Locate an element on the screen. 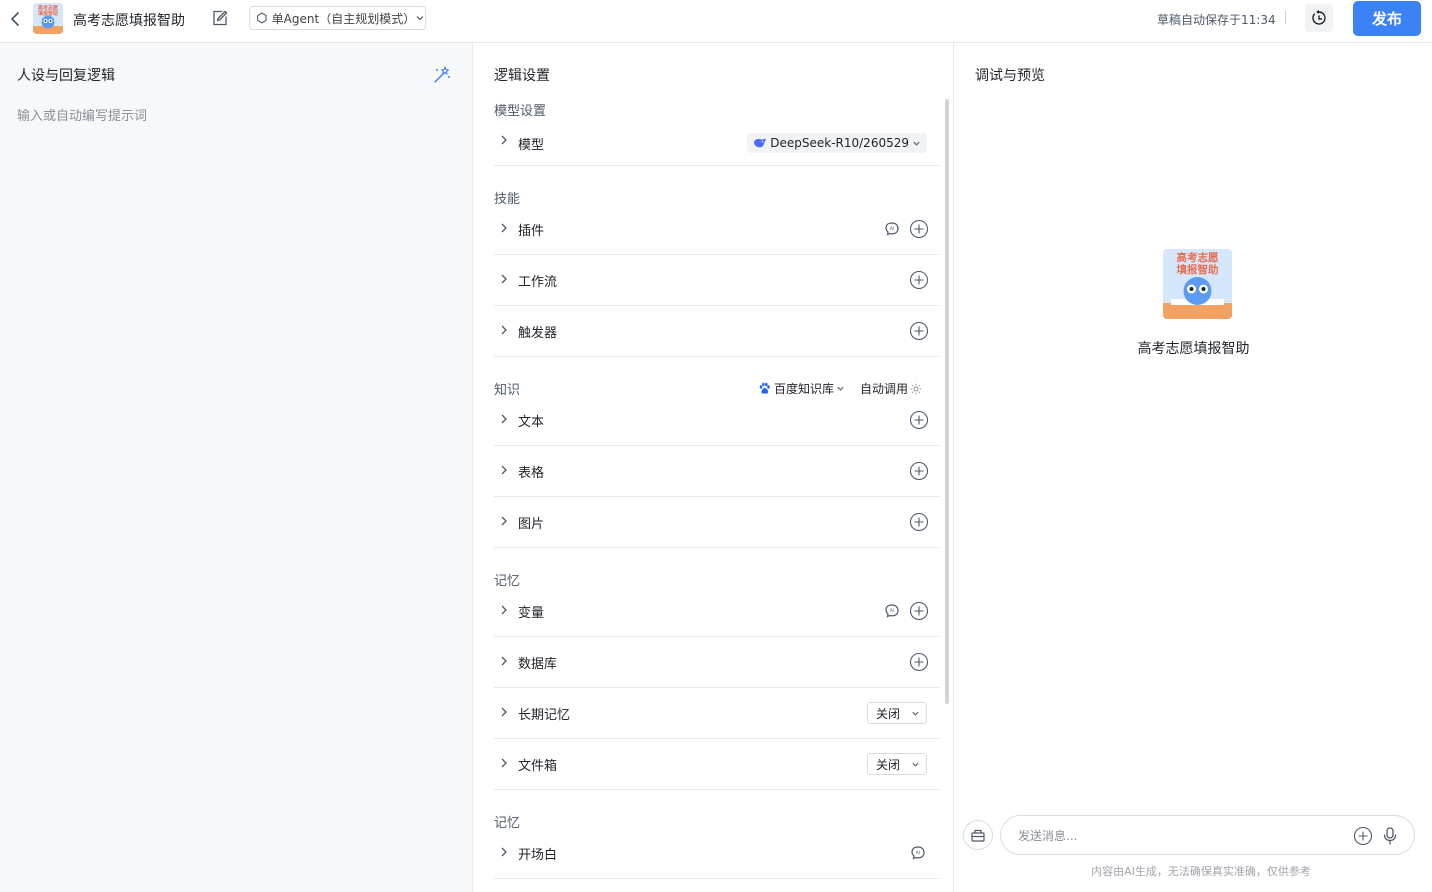  model-select: DeepSeek-R10/260529 is located at coordinates (837, 143).